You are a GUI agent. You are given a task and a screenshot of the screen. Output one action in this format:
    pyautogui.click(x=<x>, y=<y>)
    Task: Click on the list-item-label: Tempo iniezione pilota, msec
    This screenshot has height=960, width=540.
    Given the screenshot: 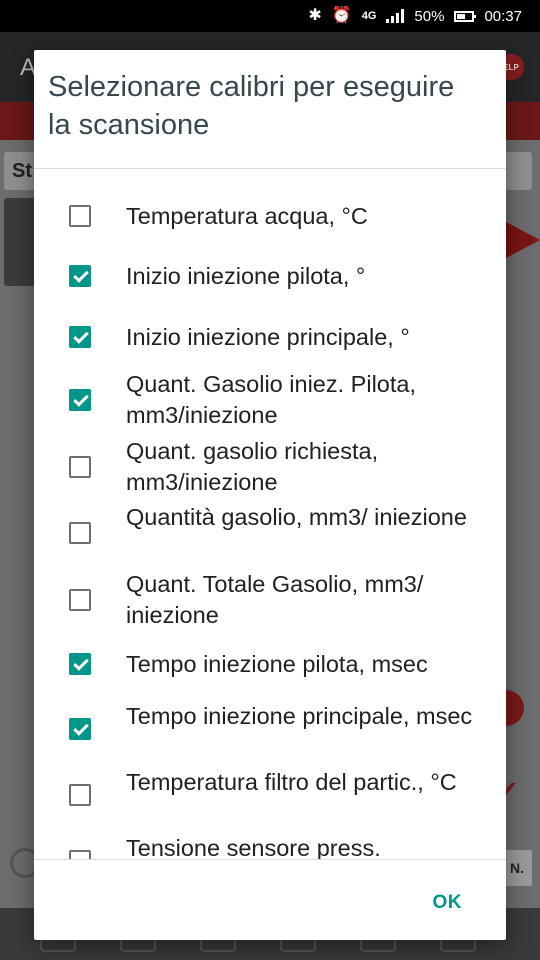 What is the action you would take?
    pyautogui.click(x=277, y=664)
    